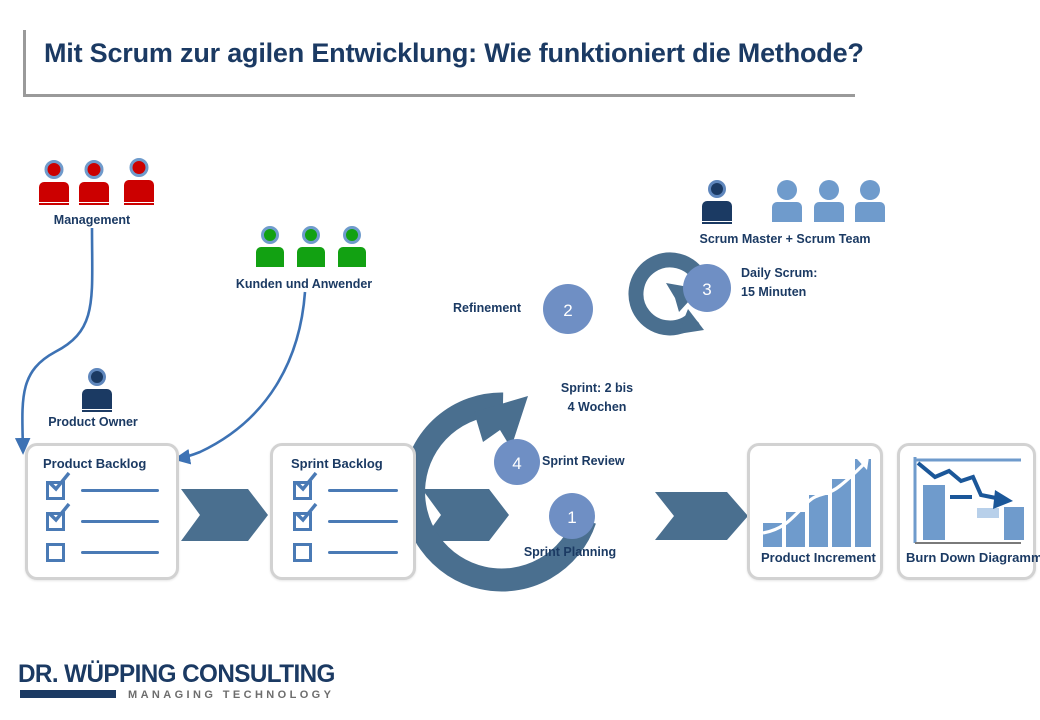 The height and width of the screenshot is (720, 1040). Describe the element at coordinates (583, 461) in the screenshot. I see `label-sprint-review: Sprint Review` at that location.